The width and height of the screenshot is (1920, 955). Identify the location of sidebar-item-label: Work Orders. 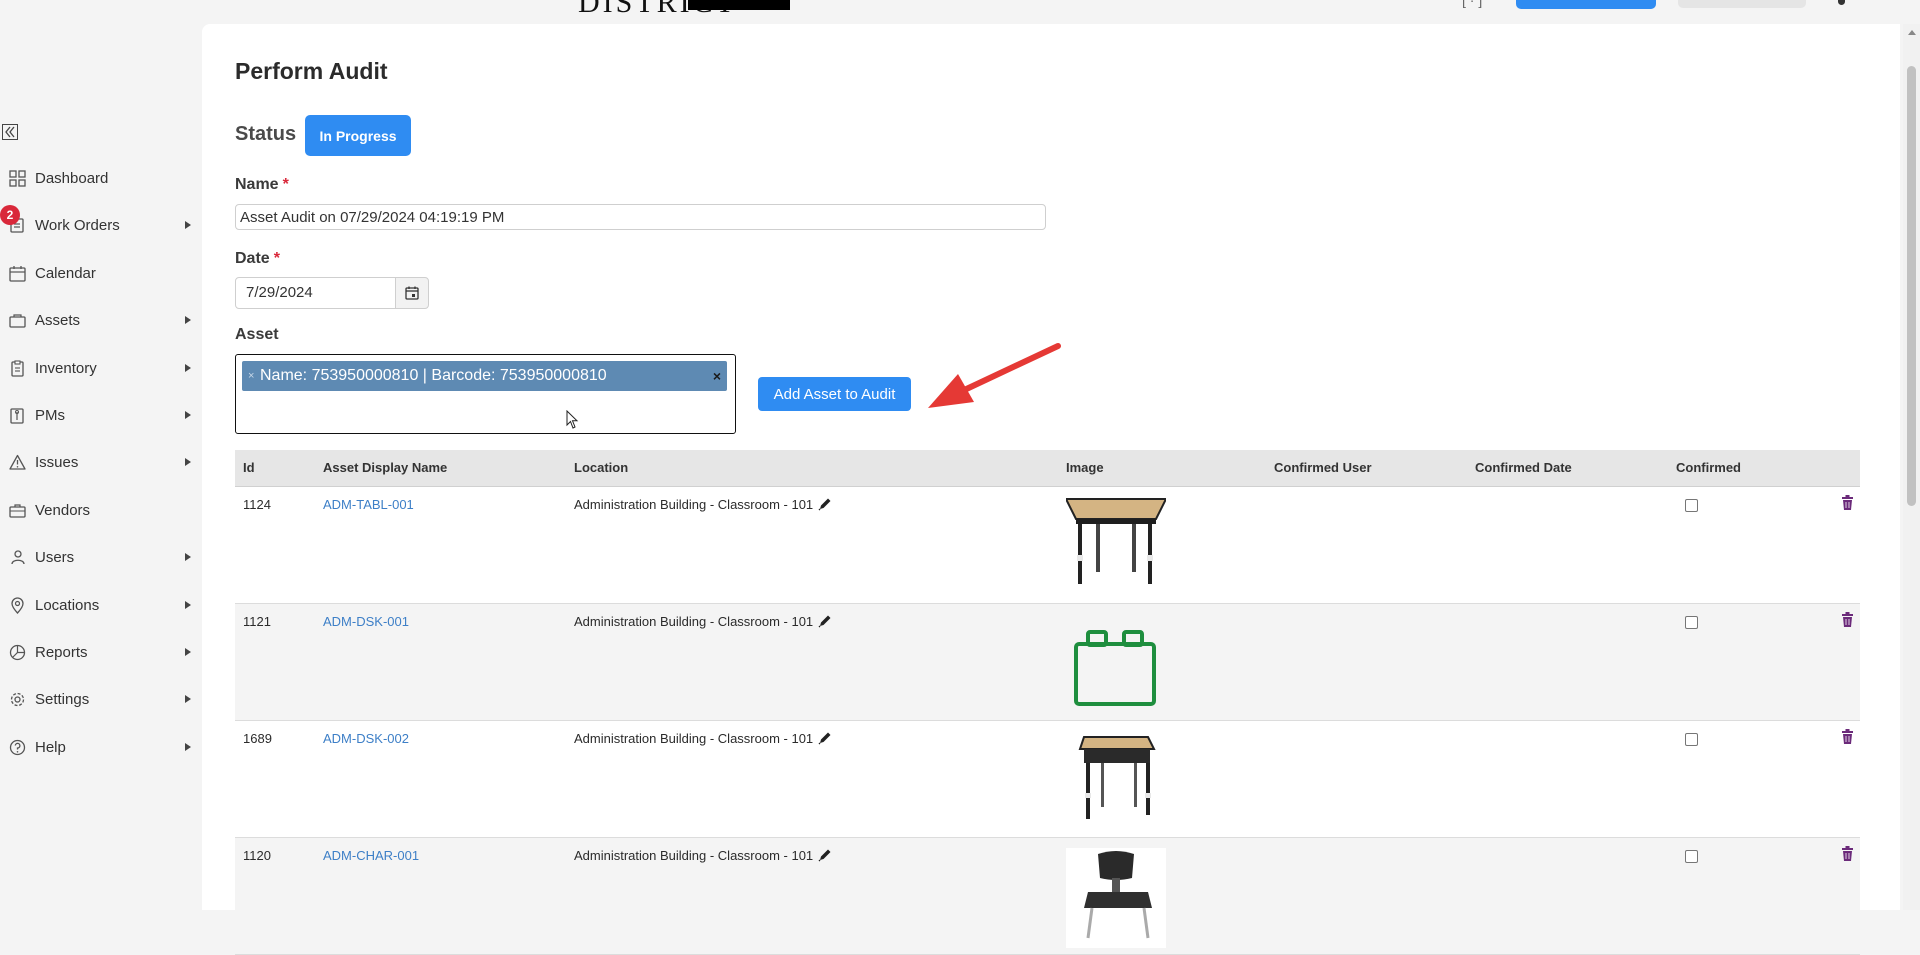
(77, 225).